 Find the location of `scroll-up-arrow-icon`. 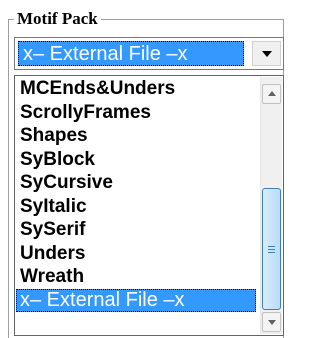

scroll-up-arrow-icon is located at coordinates (272, 93).